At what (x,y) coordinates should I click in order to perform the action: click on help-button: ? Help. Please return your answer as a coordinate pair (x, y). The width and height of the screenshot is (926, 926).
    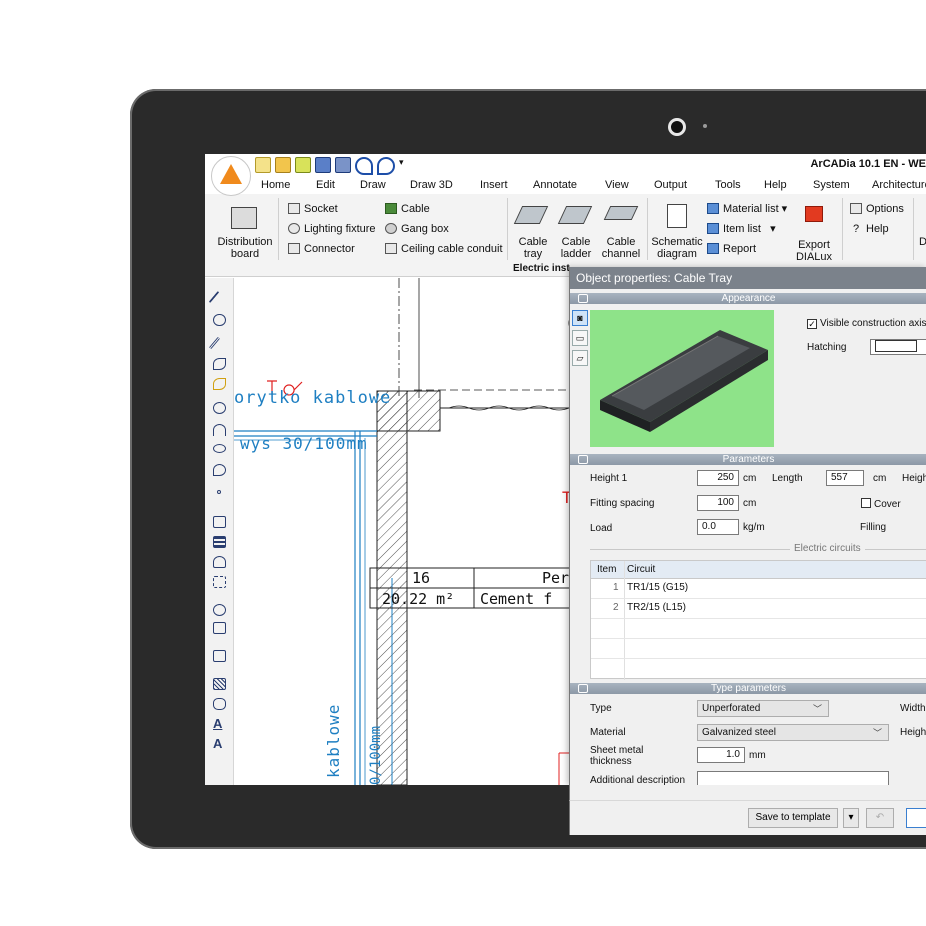
    Looking at the image, I should click on (869, 229).